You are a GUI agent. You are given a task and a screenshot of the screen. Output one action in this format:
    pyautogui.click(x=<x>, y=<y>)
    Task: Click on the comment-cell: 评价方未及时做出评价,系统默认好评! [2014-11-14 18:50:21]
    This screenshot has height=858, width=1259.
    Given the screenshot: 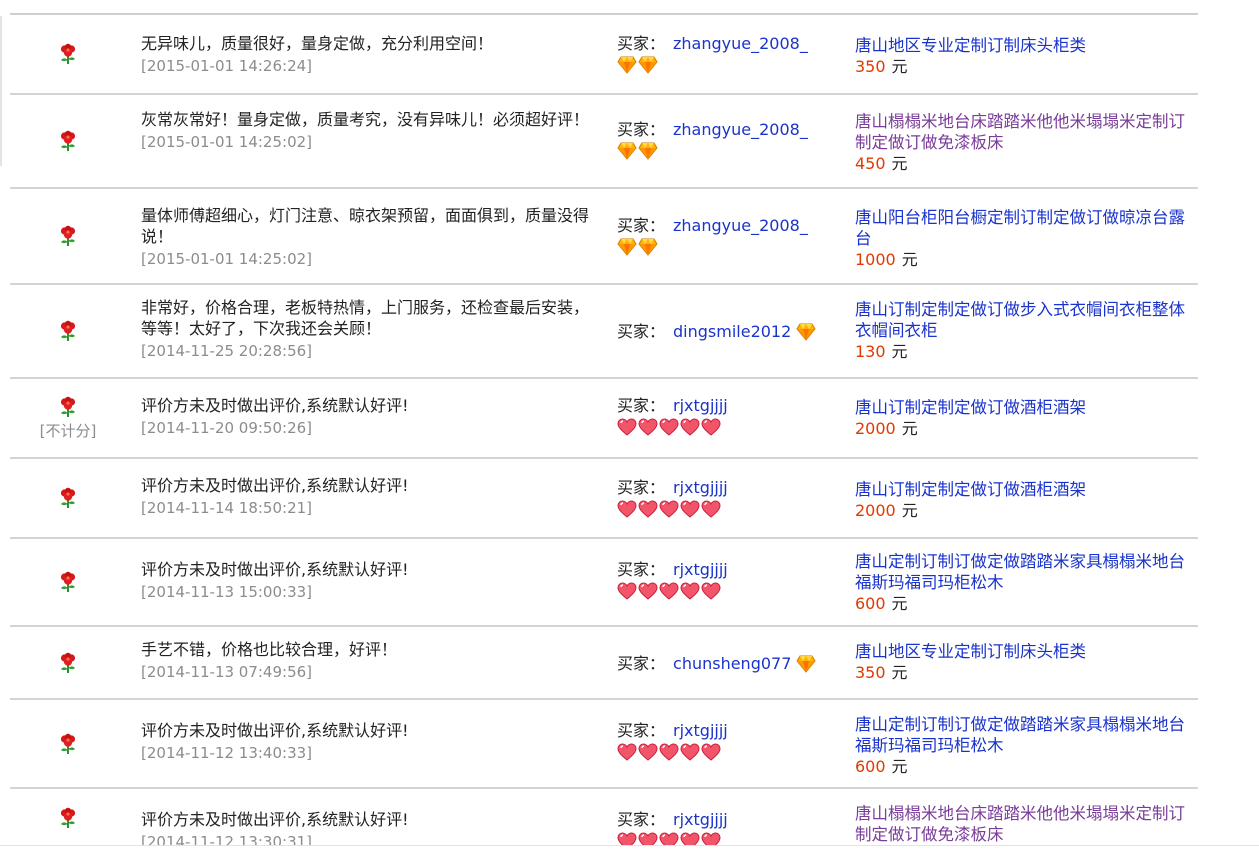 What is the action you would take?
    pyautogui.click(x=371, y=497)
    